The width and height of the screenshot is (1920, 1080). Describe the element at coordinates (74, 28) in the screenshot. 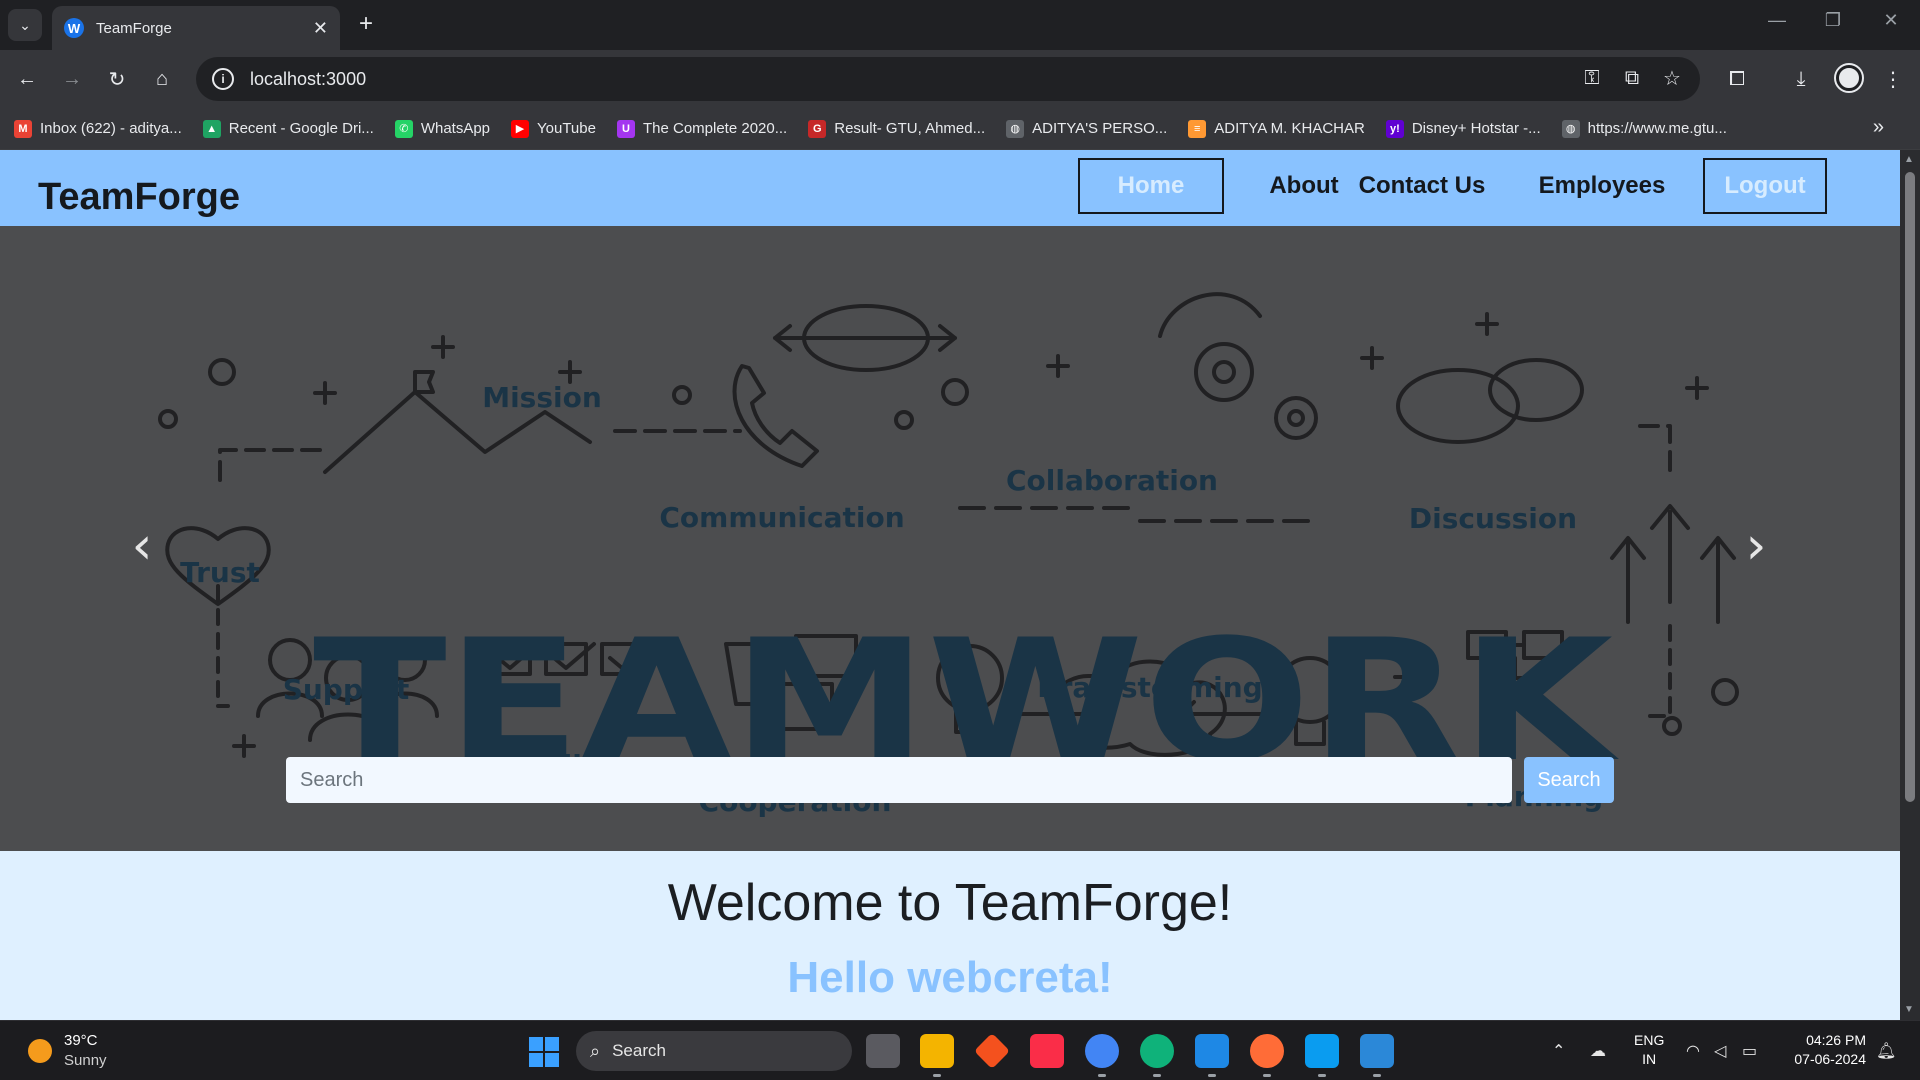

I see `teamforge-favicon-icon: W` at that location.